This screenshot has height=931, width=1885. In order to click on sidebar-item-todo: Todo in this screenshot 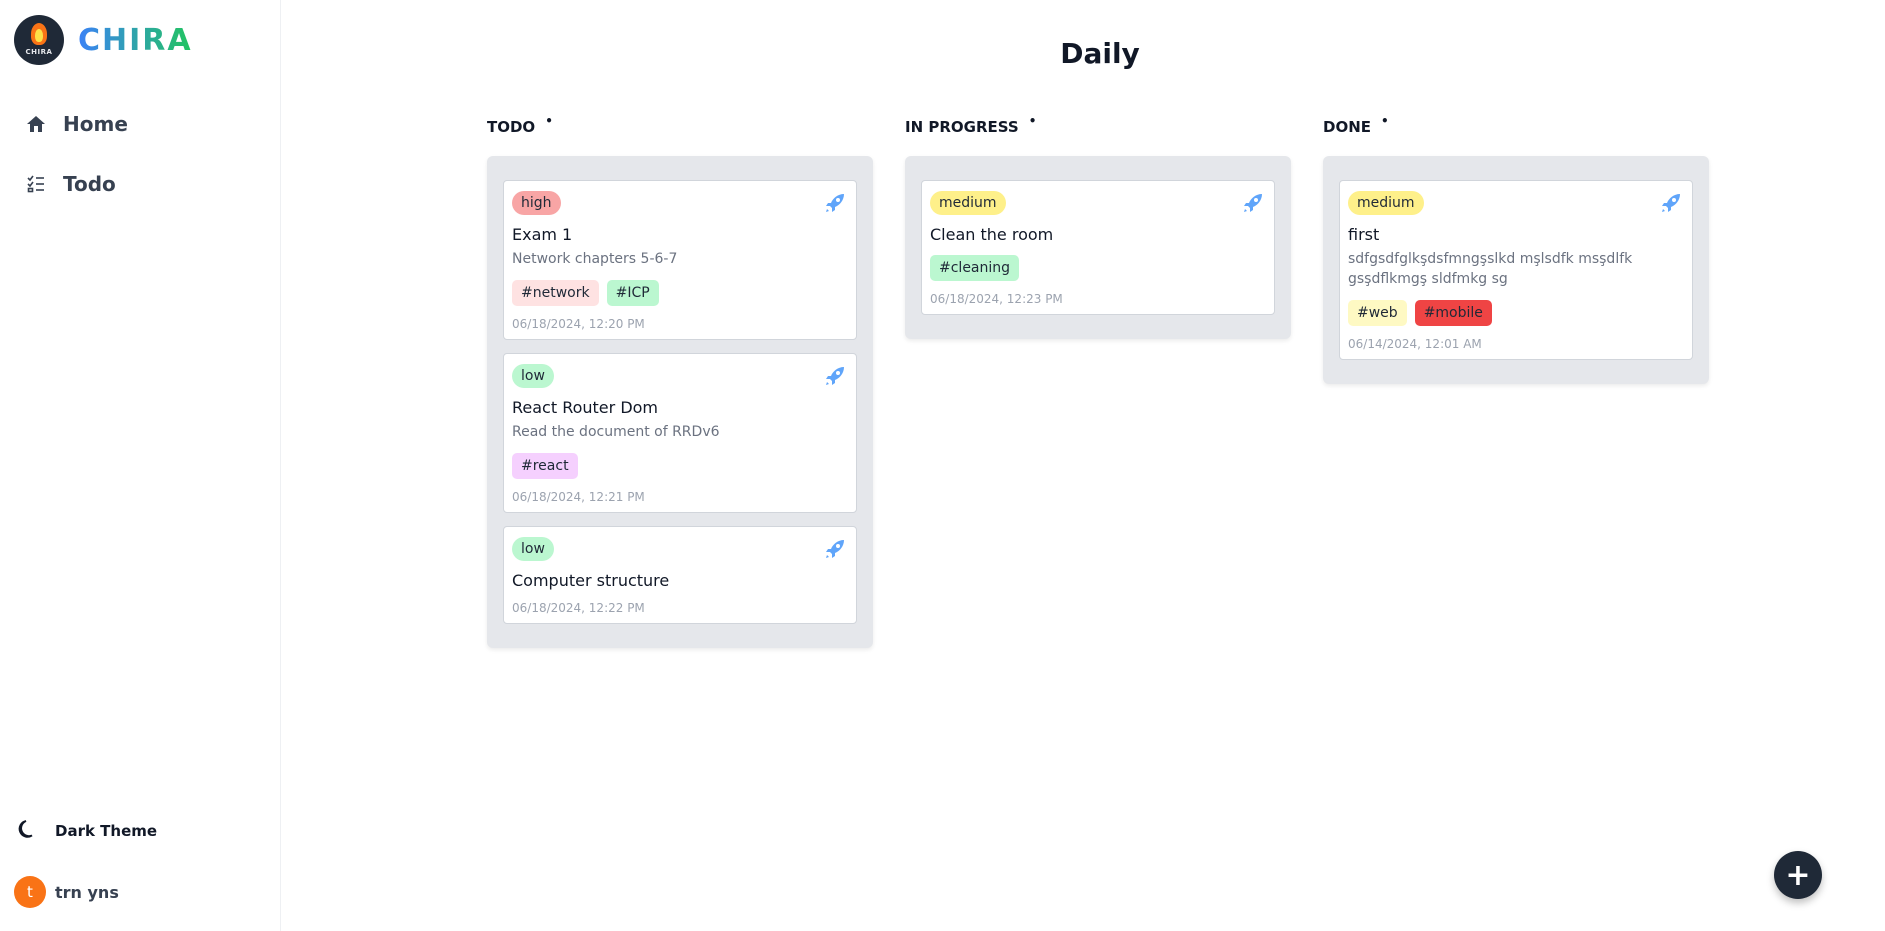, I will do `click(71, 184)`.